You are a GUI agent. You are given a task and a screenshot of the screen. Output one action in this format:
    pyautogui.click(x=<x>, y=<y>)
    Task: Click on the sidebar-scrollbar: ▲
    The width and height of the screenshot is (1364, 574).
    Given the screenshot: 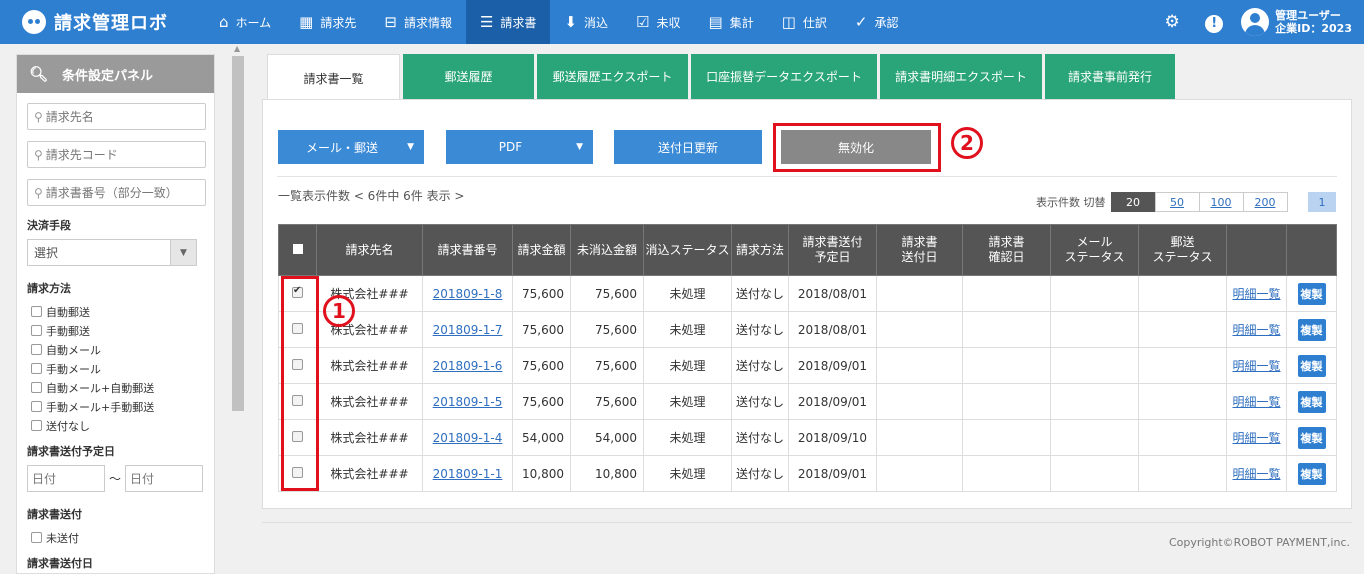 What is the action you would take?
    pyautogui.click(x=238, y=309)
    